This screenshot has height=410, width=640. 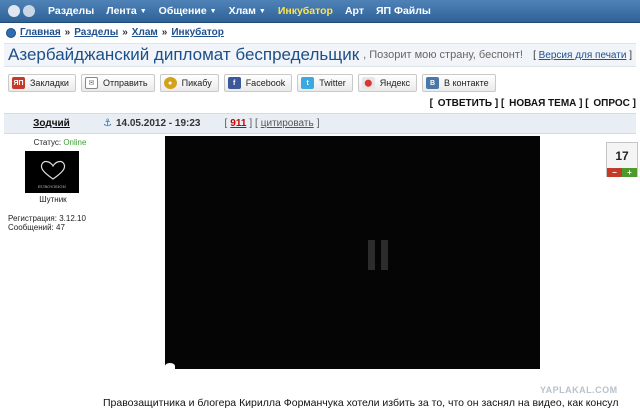 I want to click on avatar: EUROVISION, so click(x=52, y=172).